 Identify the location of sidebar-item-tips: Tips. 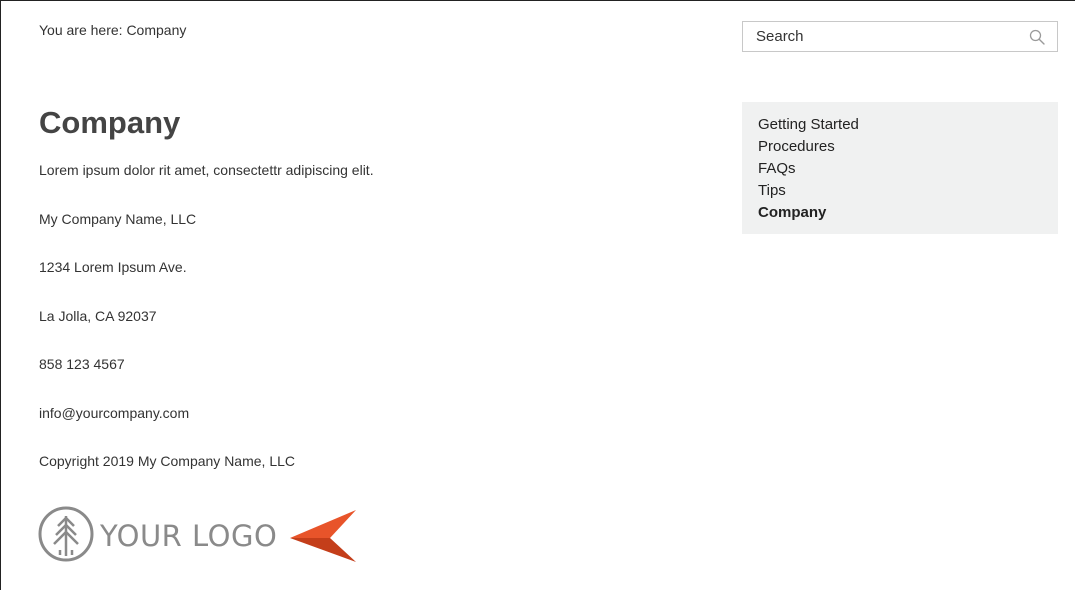
(908, 191).